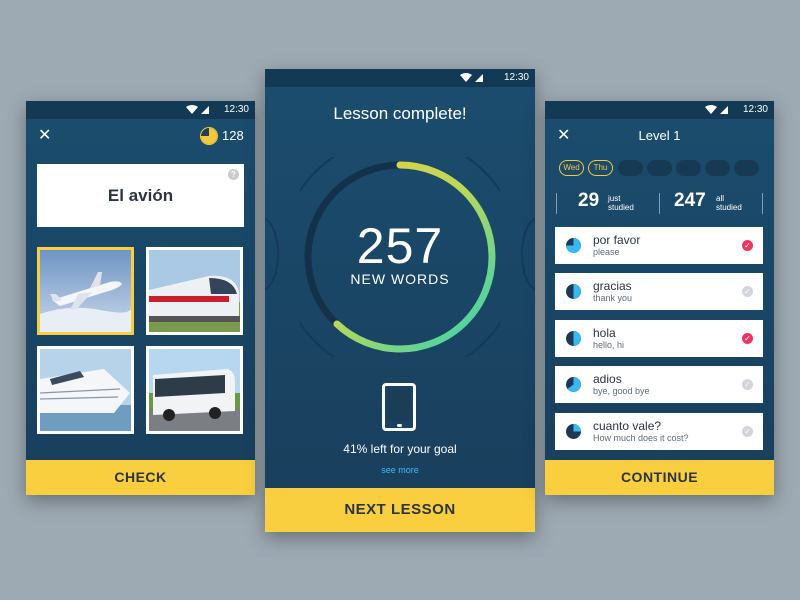  I want to click on coin-icon, so click(209, 136).